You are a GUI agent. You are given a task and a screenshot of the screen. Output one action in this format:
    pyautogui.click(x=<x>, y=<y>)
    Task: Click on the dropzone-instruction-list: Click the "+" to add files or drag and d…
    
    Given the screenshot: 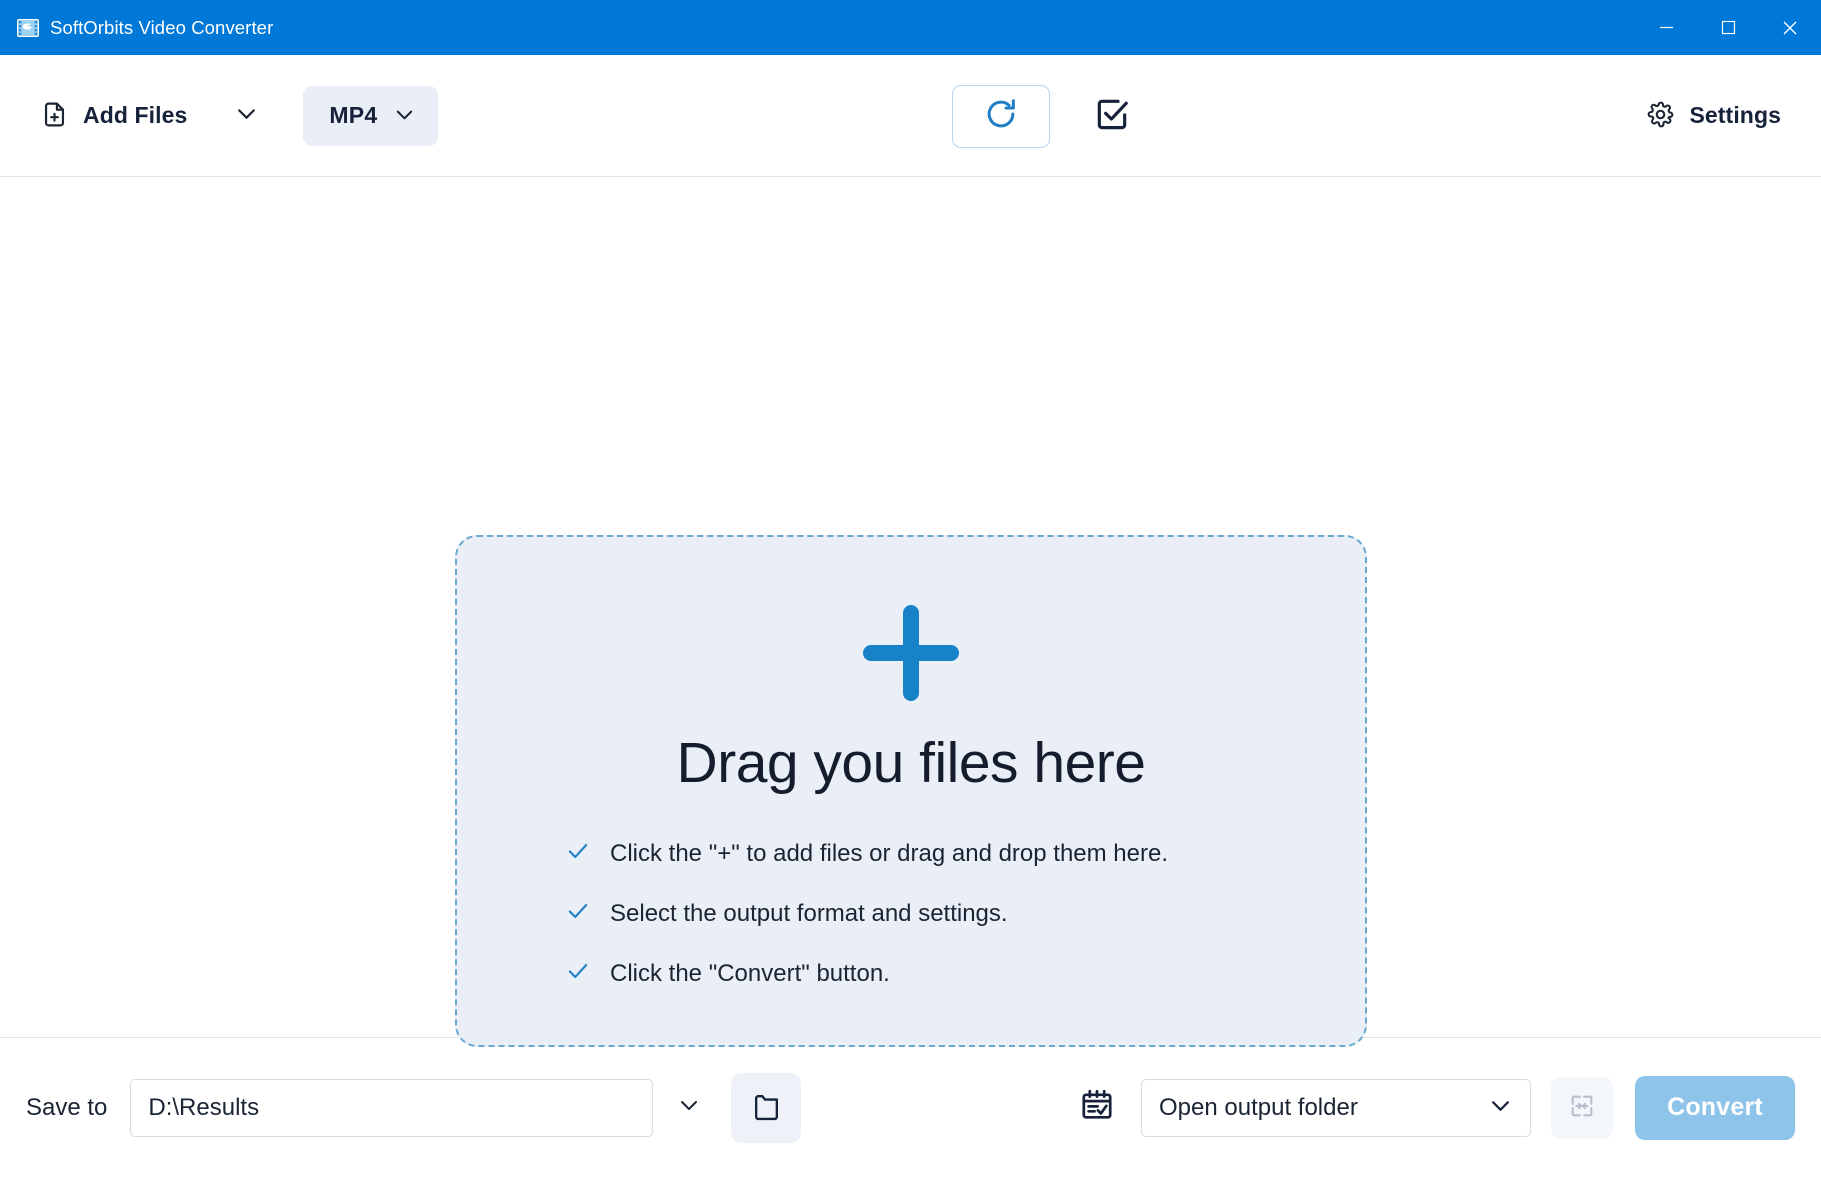 What is the action you would take?
    pyautogui.click(x=911, y=913)
    